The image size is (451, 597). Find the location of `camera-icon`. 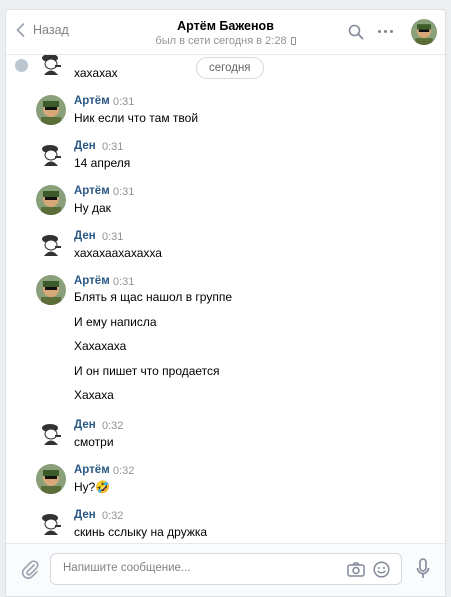

camera-icon is located at coordinates (356, 569).